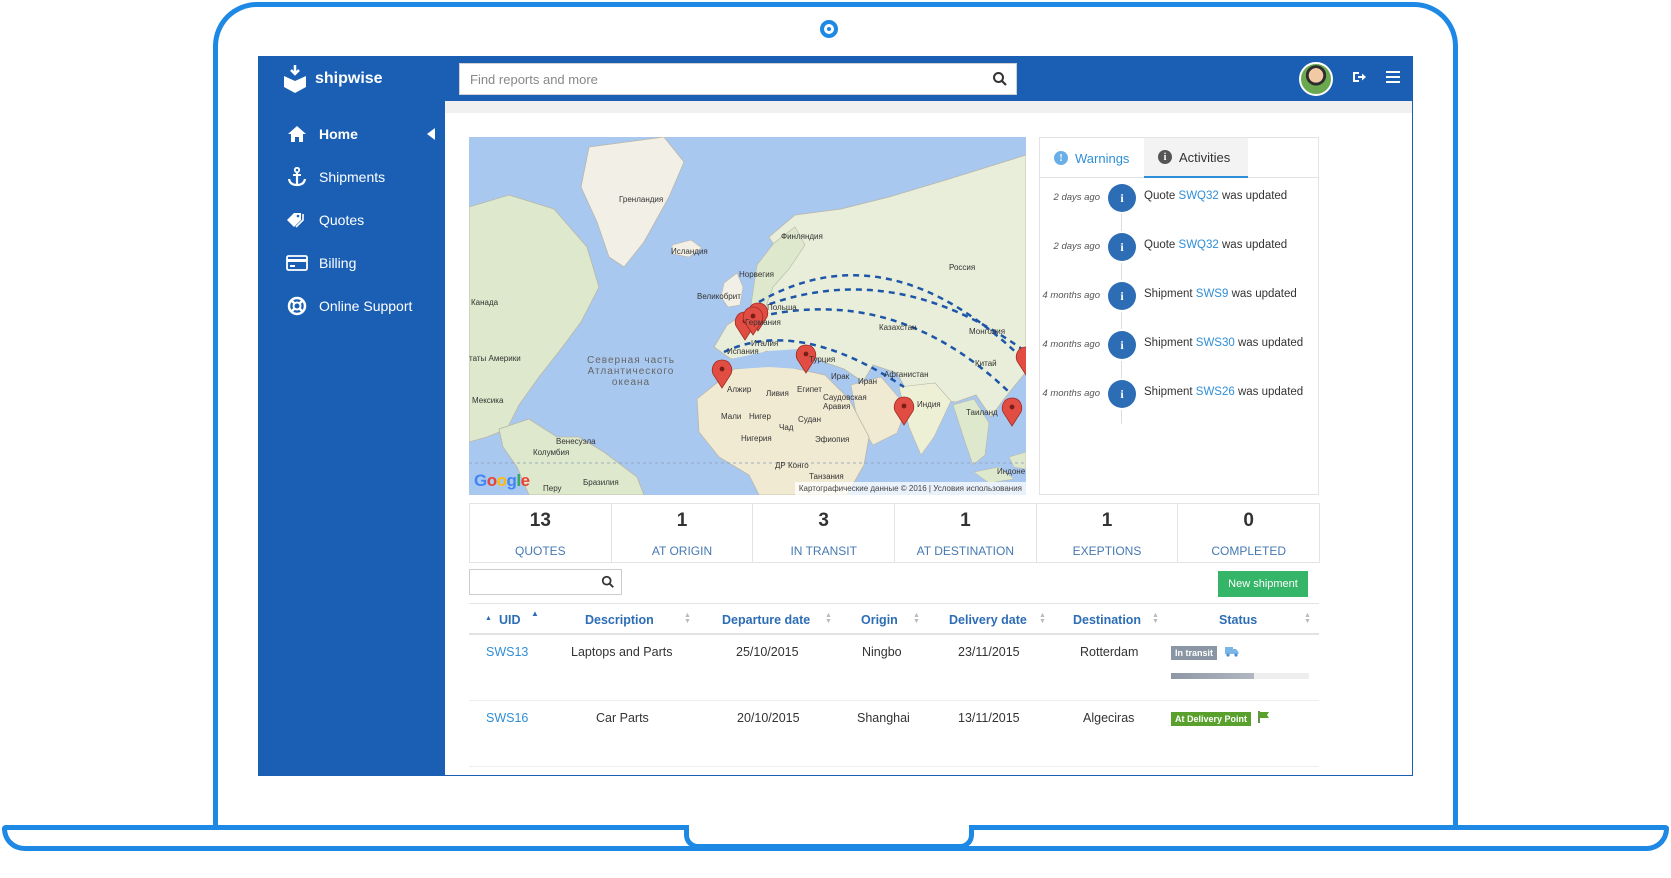 The image size is (1671, 878). What do you see at coordinates (988, 620) in the screenshot?
I see `column-header-delivery-date: Delivery date` at bounding box center [988, 620].